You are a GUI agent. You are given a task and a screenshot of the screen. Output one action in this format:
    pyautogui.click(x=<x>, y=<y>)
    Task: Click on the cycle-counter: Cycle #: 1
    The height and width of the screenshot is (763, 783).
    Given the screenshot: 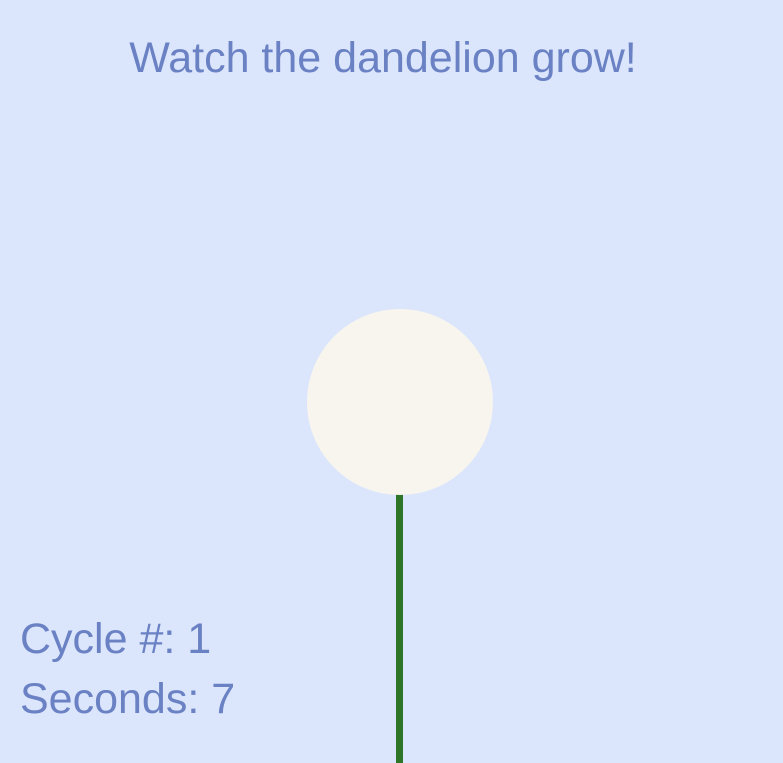 What is the action you would take?
    pyautogui.click(x=115, y=639)
    